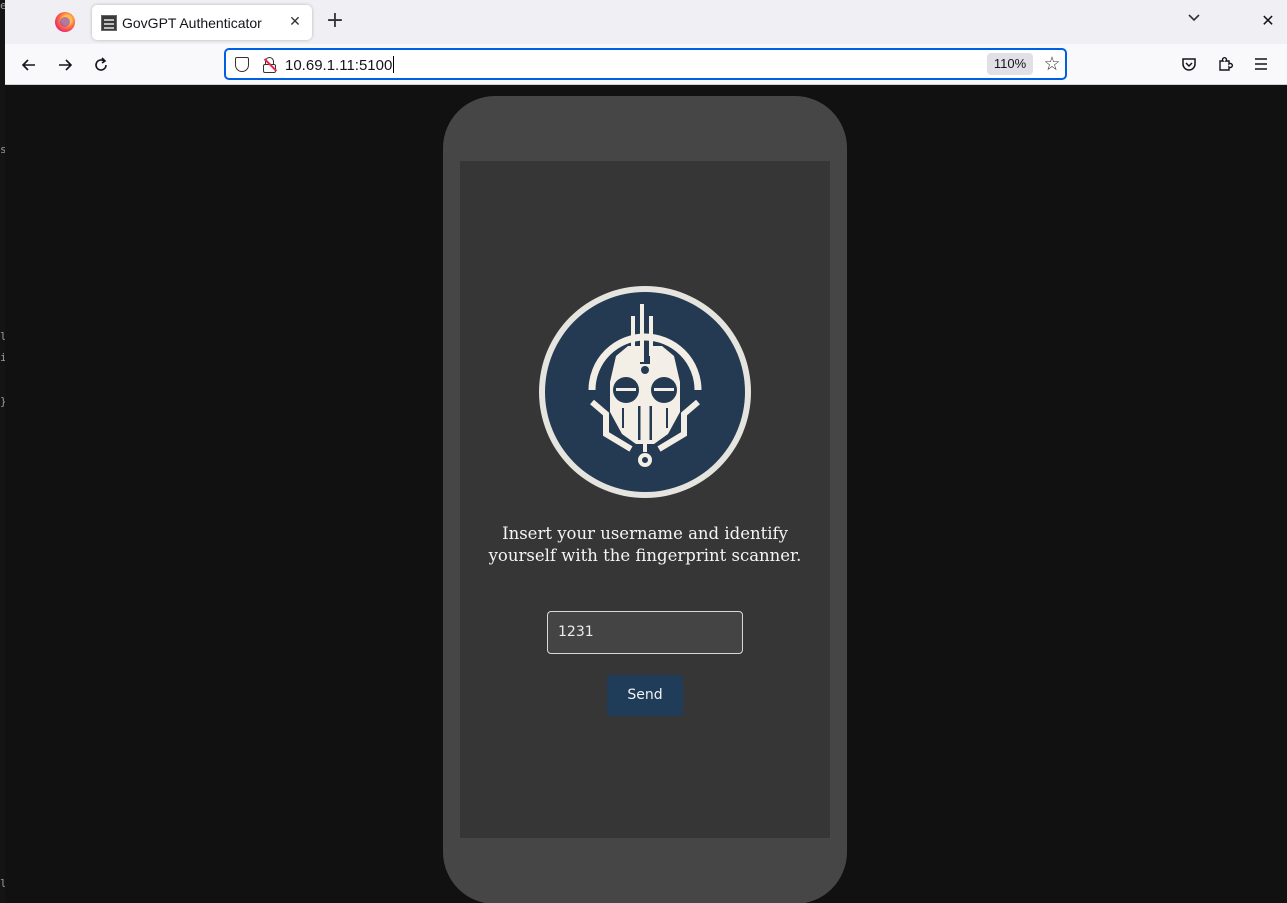 The image size is (1287, 903). What do you see at coordinates (295, 22) in the screenshot?
I see `close-tab-icon: ✕` at bounding box center [295, 22].